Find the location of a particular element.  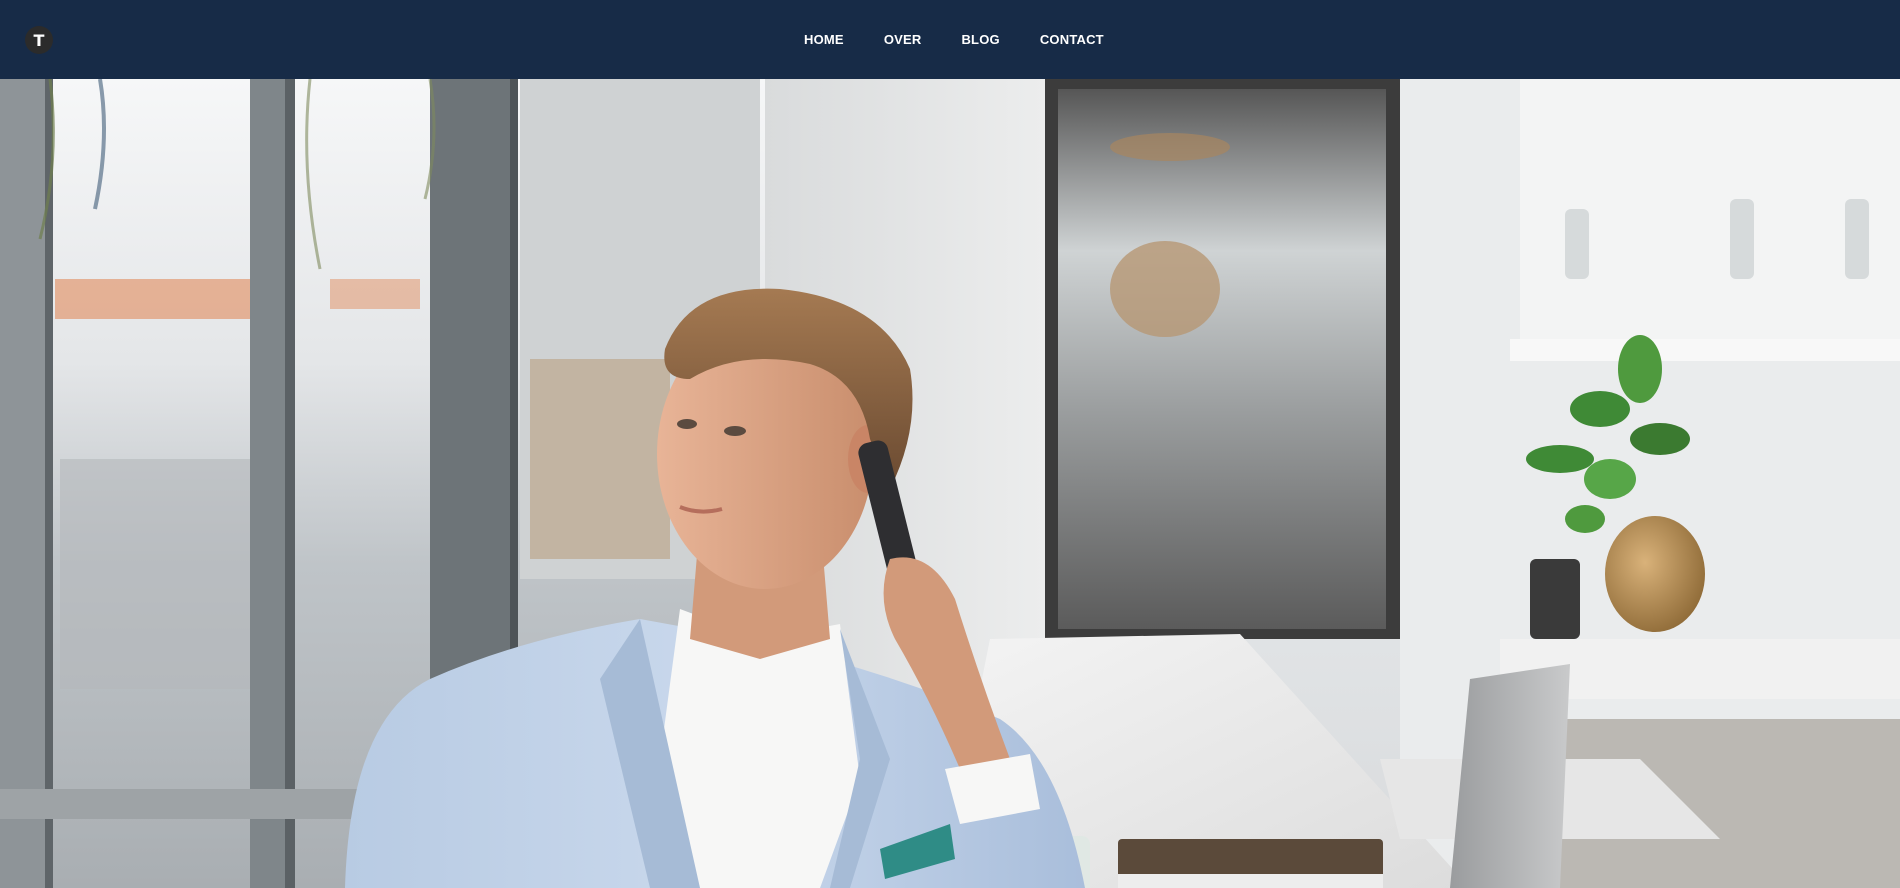

top-navbar: T HOME OVER BLOG CONTACT is located at coordinates (950, 39).